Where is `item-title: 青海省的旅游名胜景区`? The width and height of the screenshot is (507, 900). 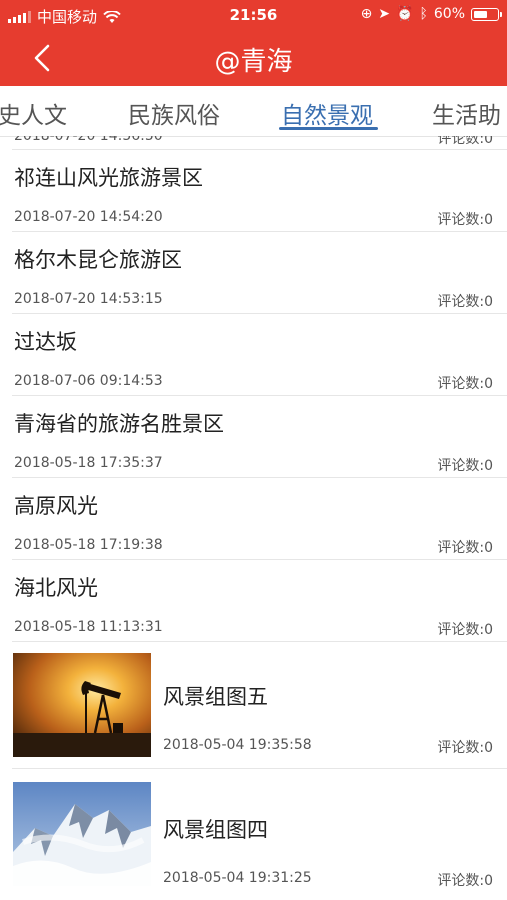 item-title: 青海省的旅游名胜景区 is located at coordinates (119, 424).